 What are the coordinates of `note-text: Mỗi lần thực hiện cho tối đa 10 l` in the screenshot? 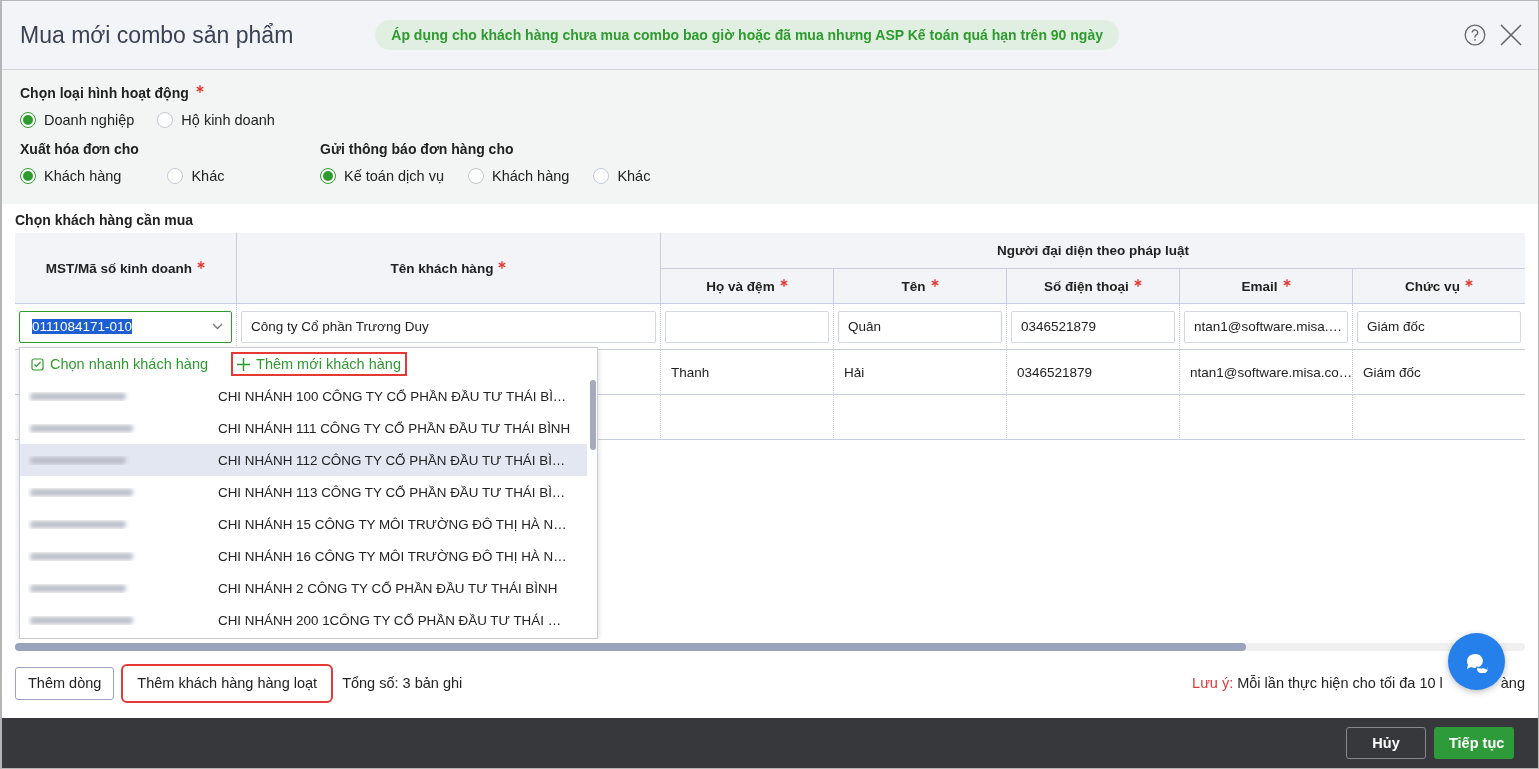 It's located at (1340, 683).